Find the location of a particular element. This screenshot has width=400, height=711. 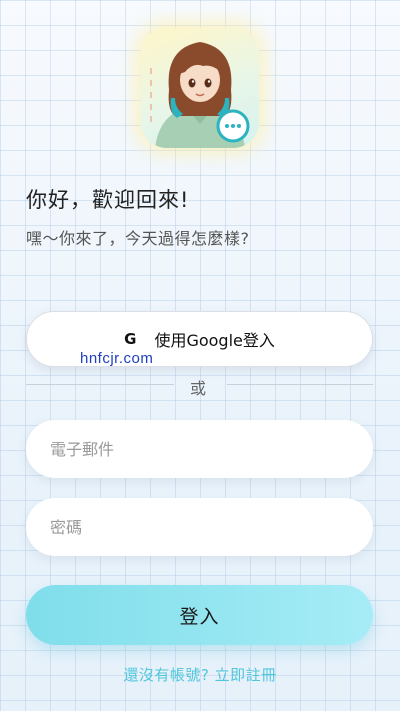

page-title: 你好，歡迎回來! is located at coordinates (108, 200).